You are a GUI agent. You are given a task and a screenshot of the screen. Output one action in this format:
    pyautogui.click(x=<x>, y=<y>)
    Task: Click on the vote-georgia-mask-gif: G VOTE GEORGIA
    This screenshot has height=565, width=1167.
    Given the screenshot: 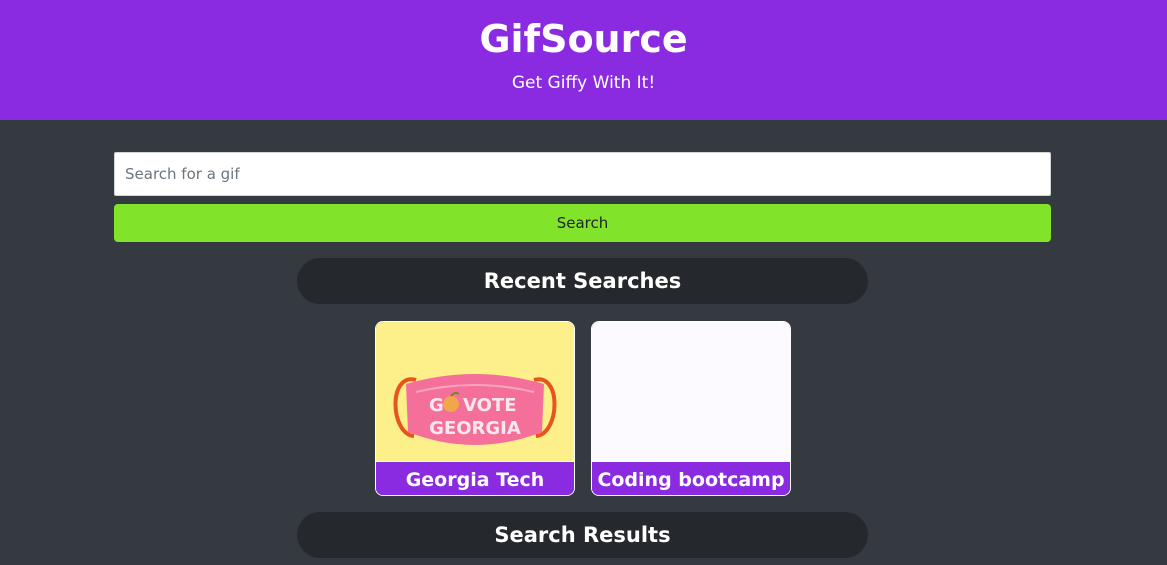 What is the action you would take?
    pyautogui.click(x=475, y=409)
    